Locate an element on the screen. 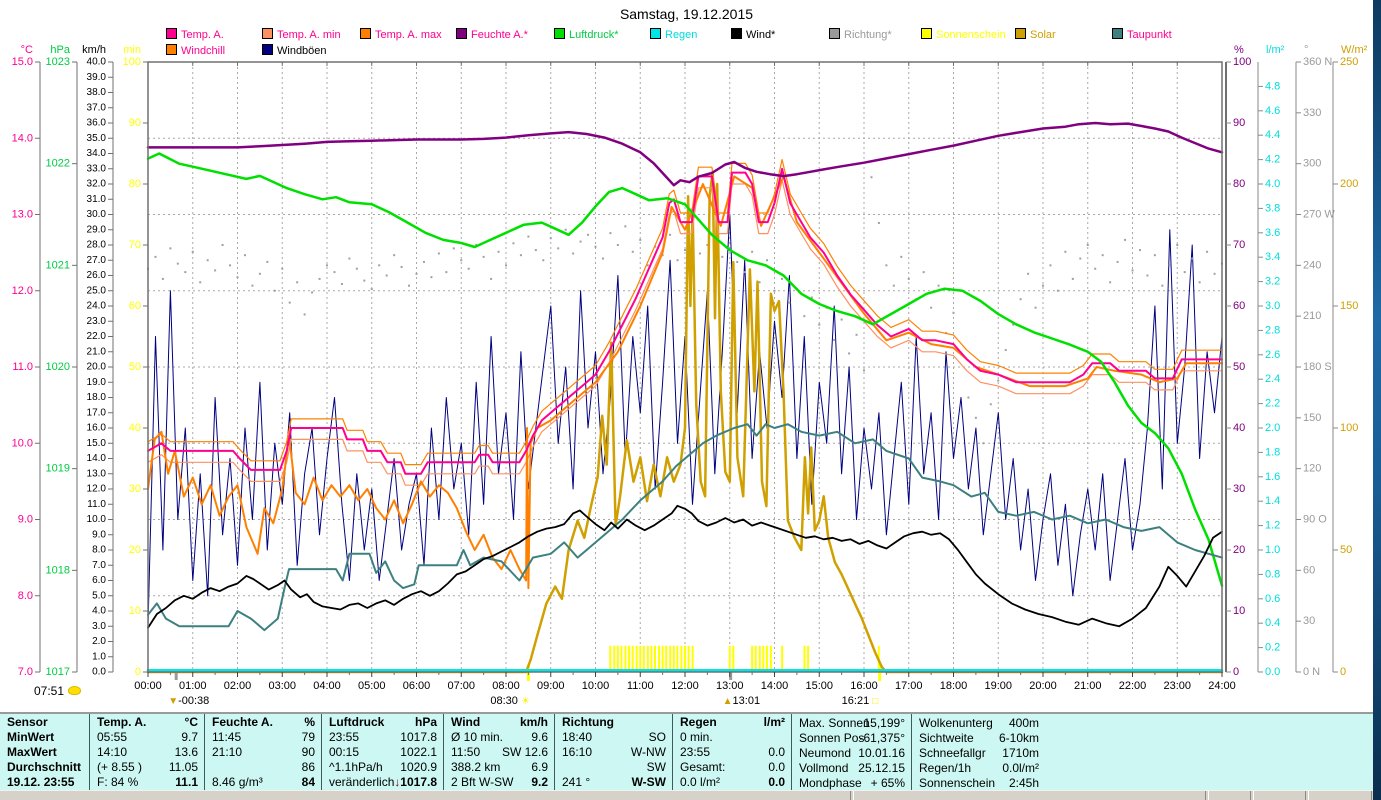 This screenshot has height=800, width=1381. table-cell: 11:45 is located at coordinates (227, 737).